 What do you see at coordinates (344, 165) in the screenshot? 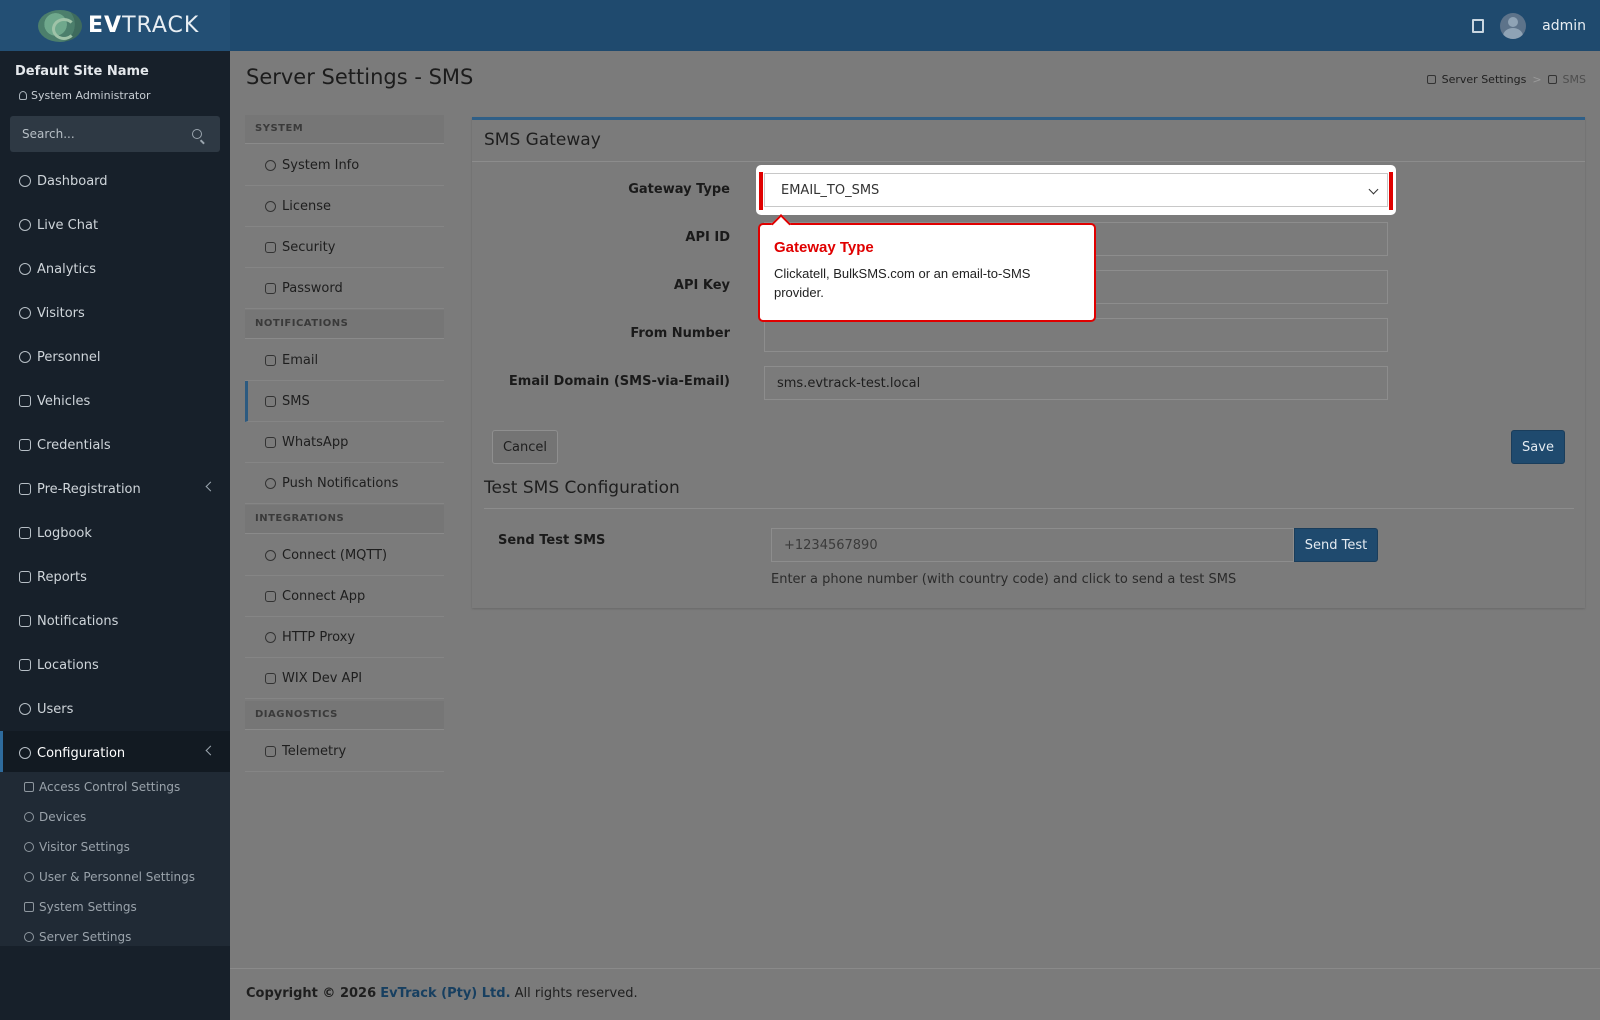
I see `settings-item-system-info: System Info` at bounding box center [344, 165].